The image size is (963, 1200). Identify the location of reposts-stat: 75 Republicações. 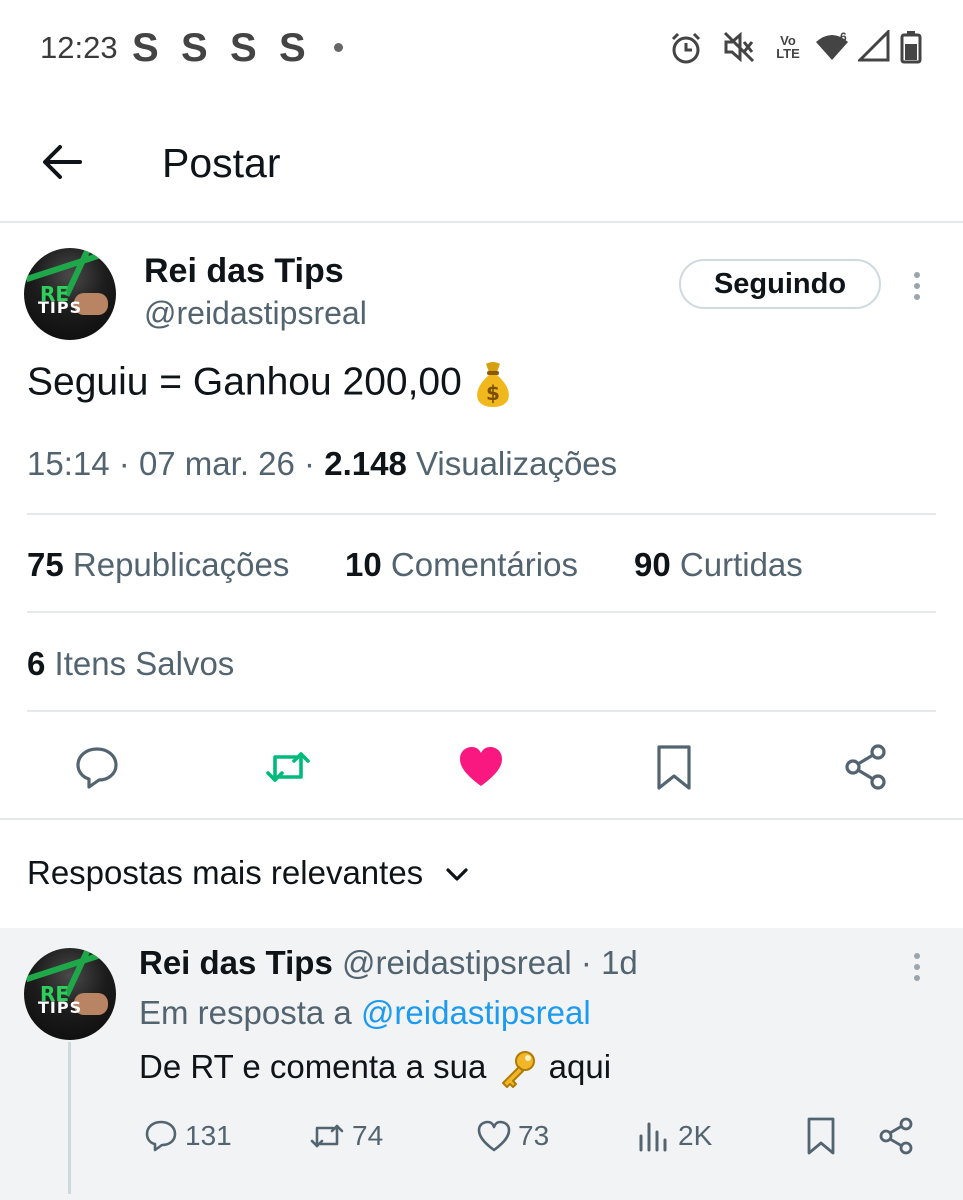
(158, 565).